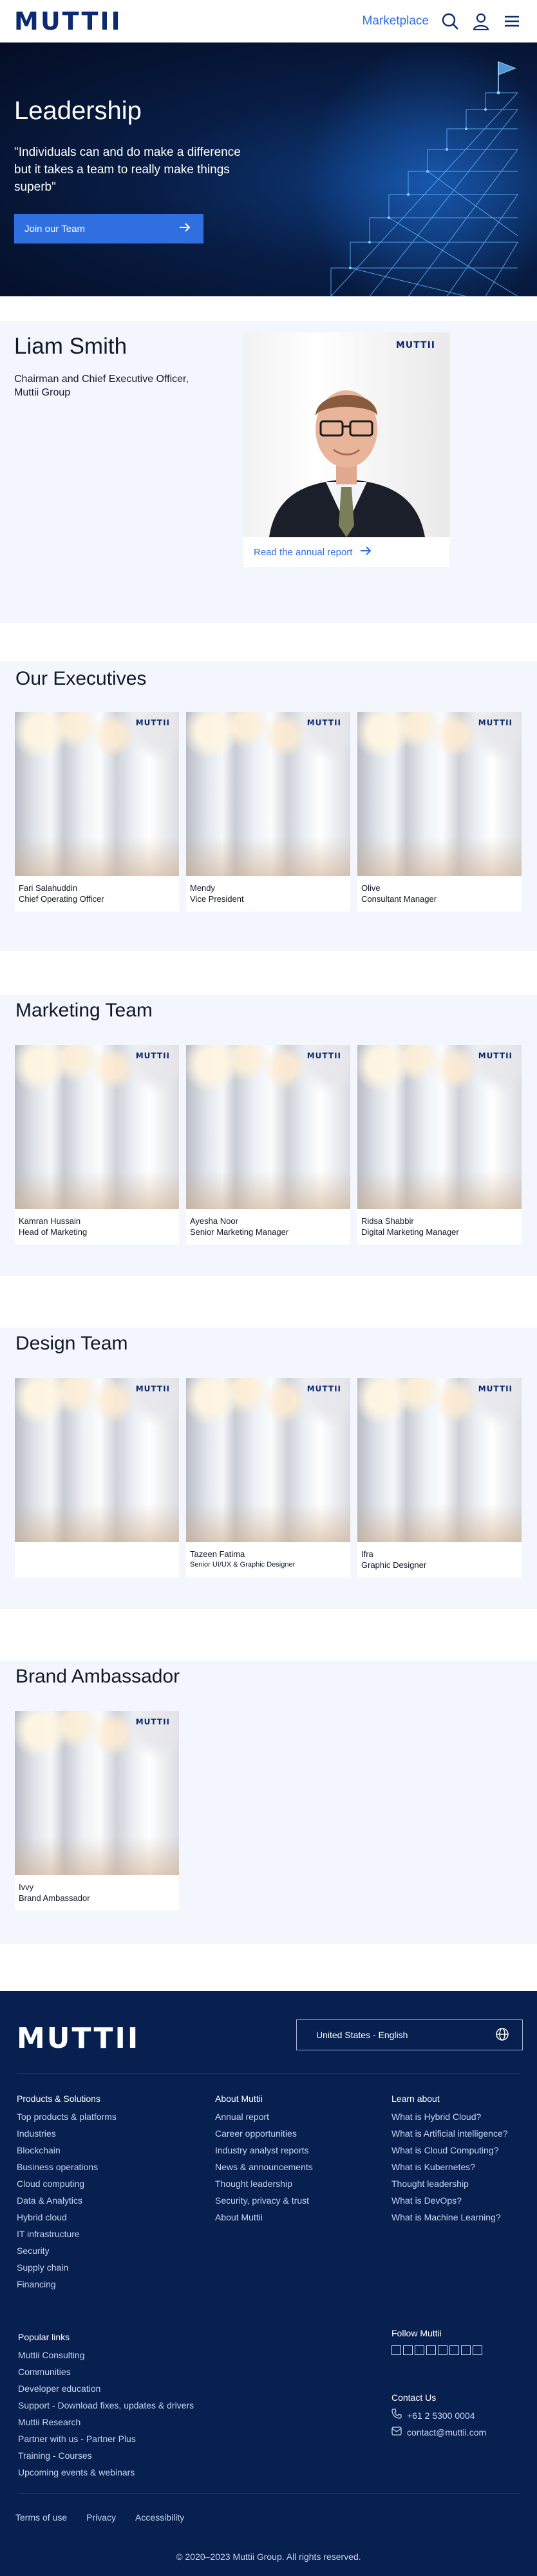 The width and height of the screenshot is (537, 2576). Describe the element at coordinates (466, 2350) in the screenshot. I see `rss-icon` at that location.